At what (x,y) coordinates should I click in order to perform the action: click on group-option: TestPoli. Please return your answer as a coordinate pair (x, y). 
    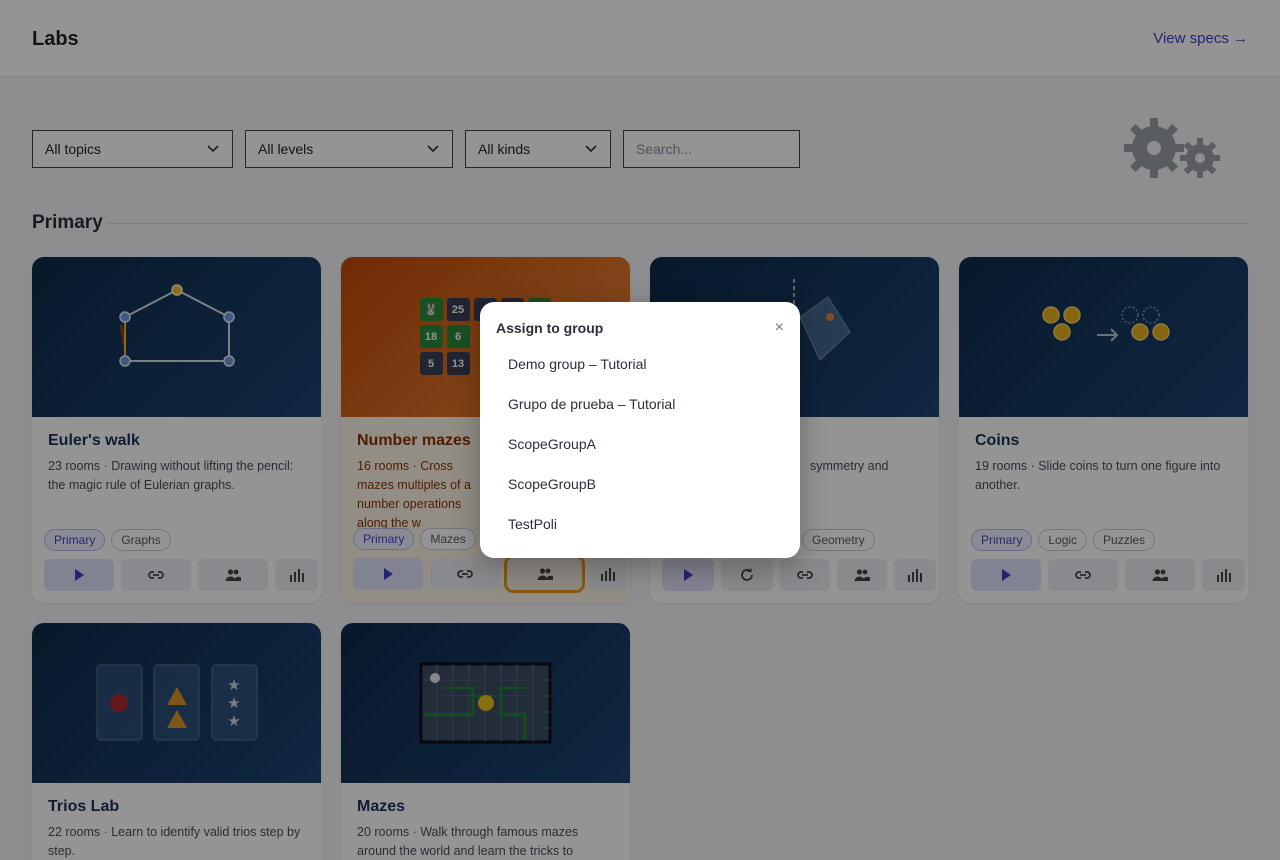
    Looking at the image, I should click on (532, 524).